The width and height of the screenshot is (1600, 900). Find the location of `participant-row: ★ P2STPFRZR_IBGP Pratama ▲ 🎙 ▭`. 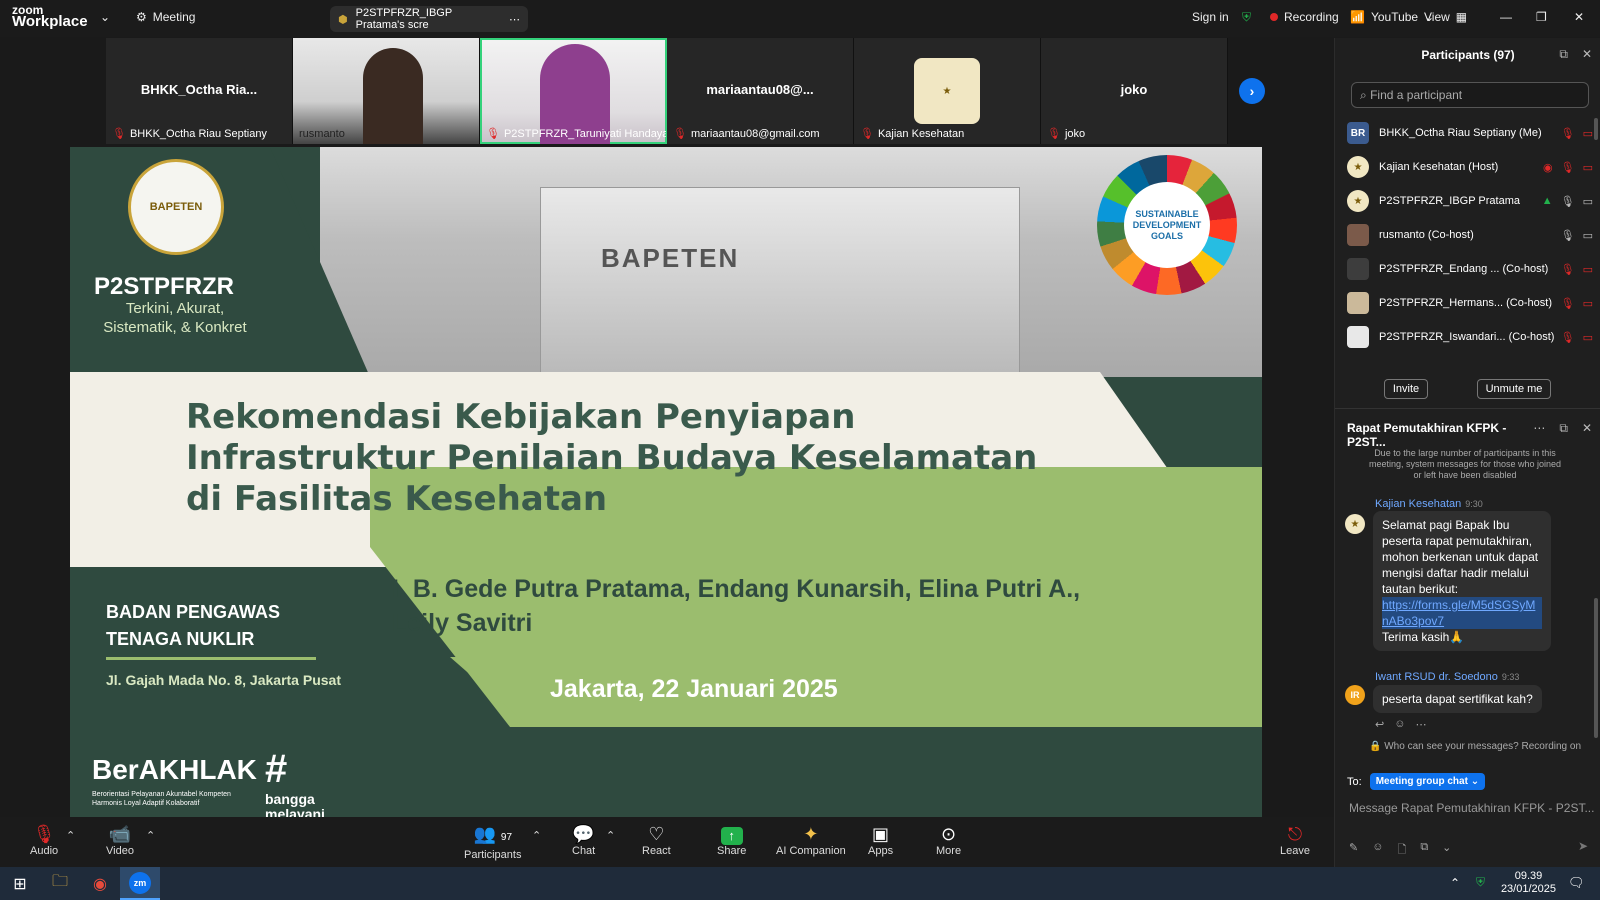

participant-row: ★ P2STPFRZR_IBGP Pratama ▲ 🎙 ▭ is located at coordinates (1470, 201).